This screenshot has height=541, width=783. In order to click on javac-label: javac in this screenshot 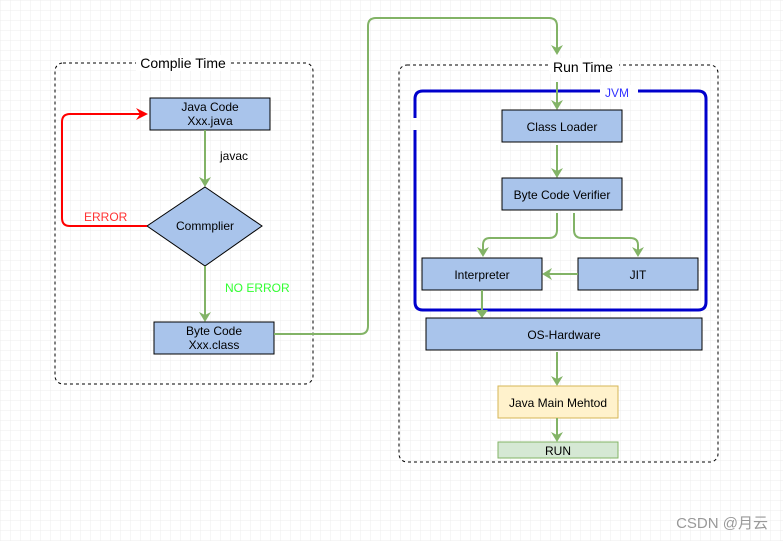, I will do `click(233, 156)`.